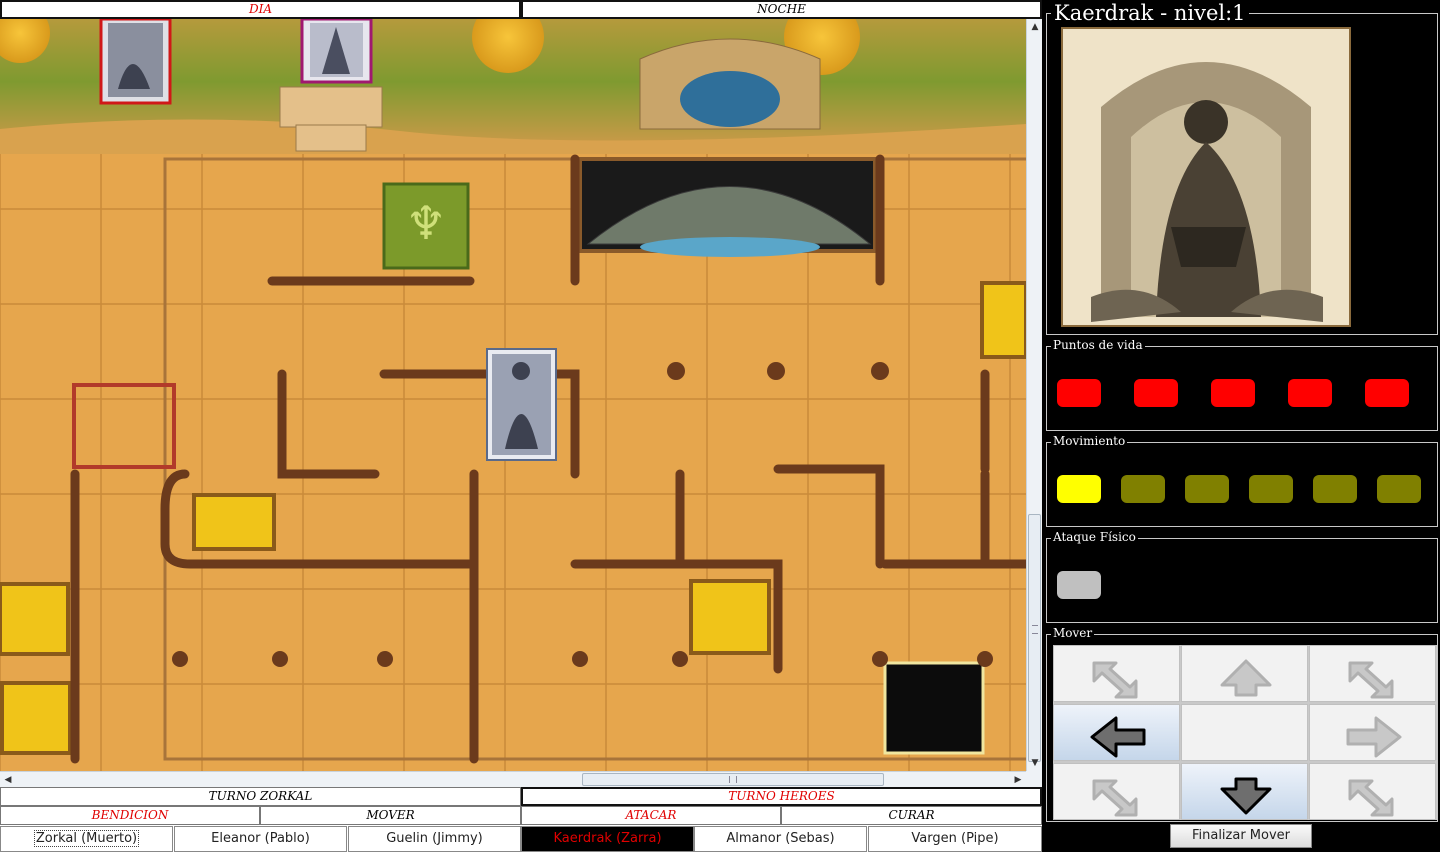 This screenshot has height=852, width=1440. I want to click on arrow-up-icon, so click(1246, 678).